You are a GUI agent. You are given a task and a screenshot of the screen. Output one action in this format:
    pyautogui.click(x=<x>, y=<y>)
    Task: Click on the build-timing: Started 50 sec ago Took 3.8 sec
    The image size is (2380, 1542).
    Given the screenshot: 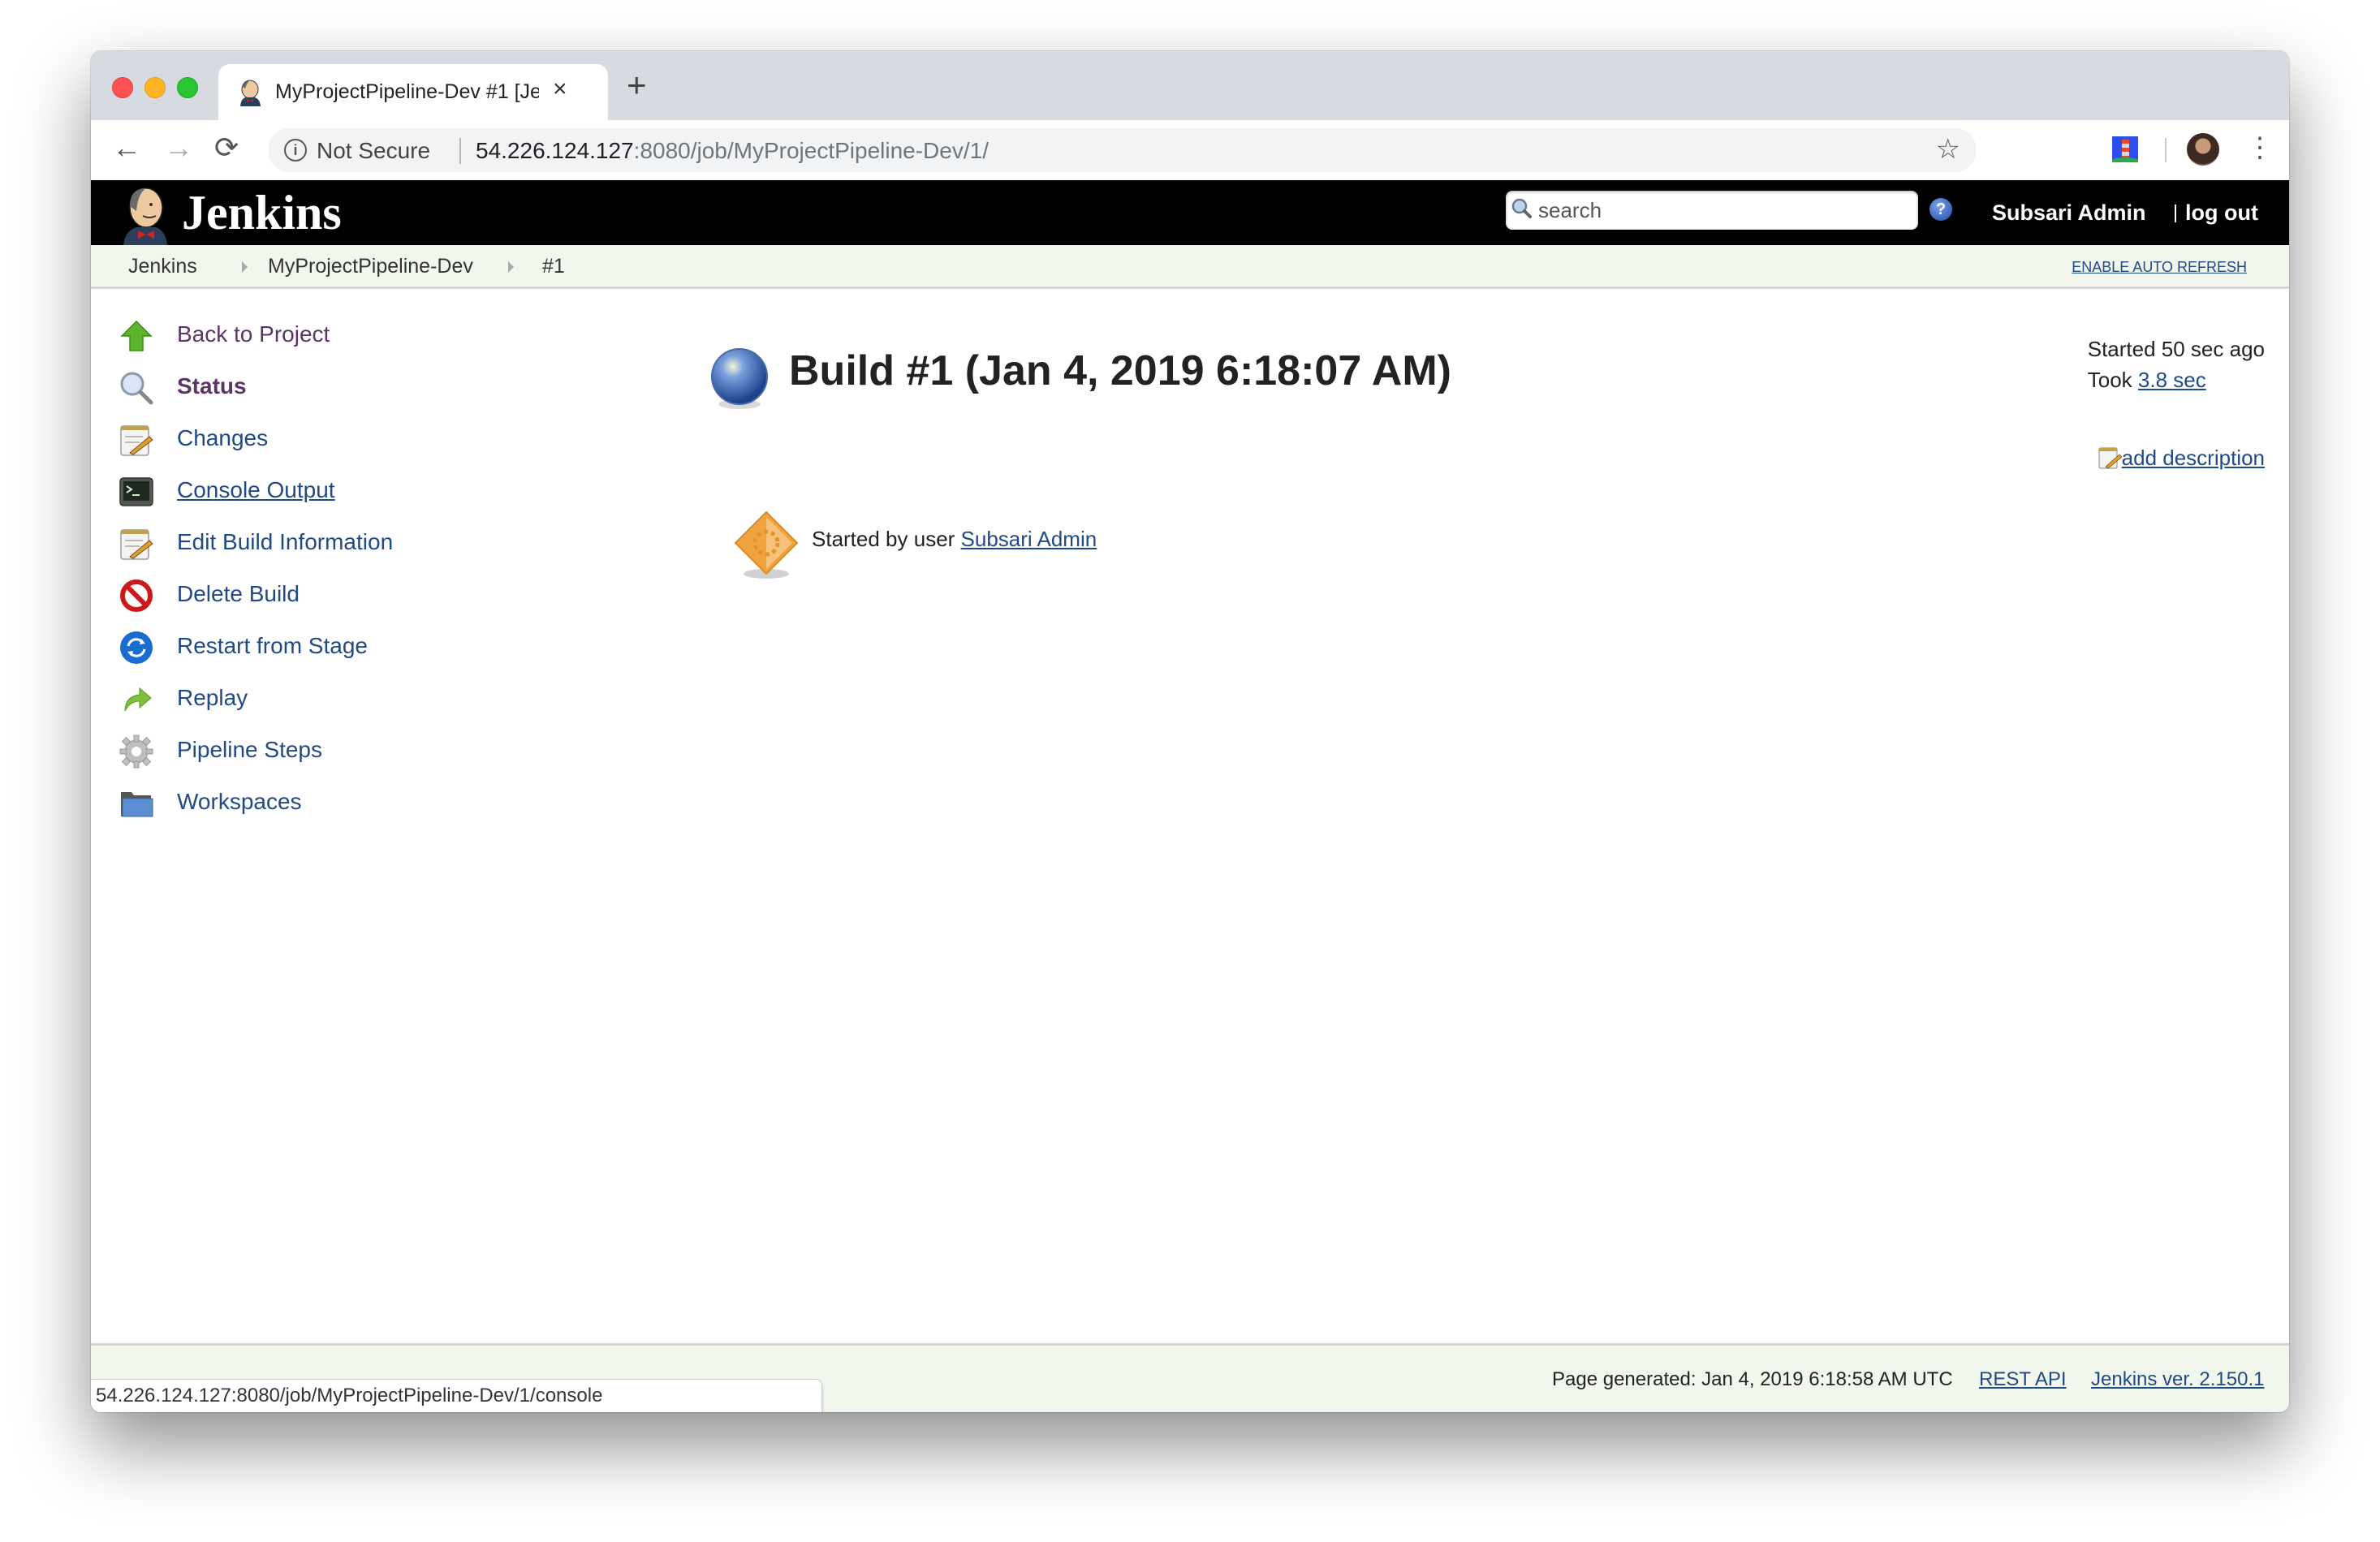 What is the action you would take?
    pyautogui.click(x=2176, y=364)
    